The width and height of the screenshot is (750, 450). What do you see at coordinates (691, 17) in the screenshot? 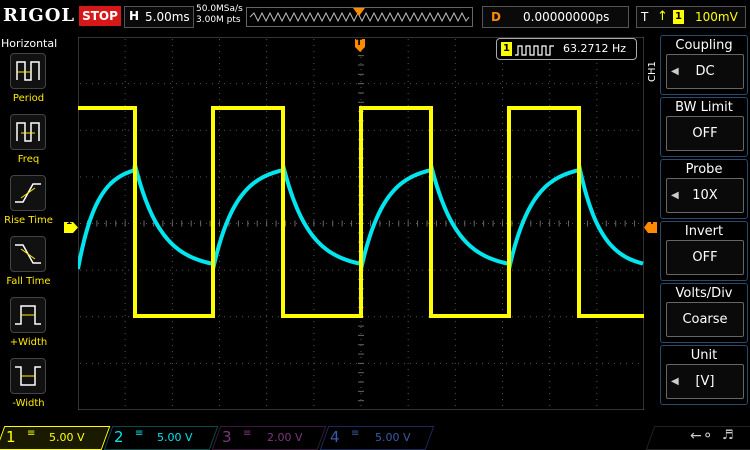
I see `trigger-box: T ↑ 1 100mV` at bounding box center [691, 17].